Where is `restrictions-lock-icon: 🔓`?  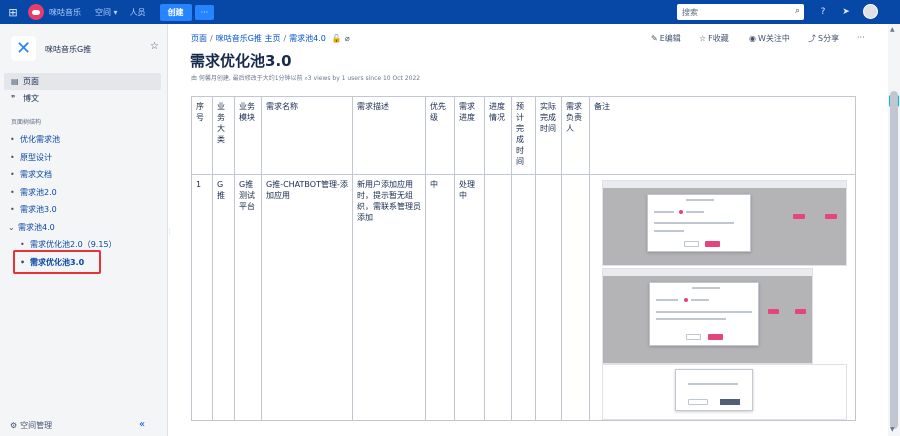 restrictions-lock-icon: 🔓 is located at coordinates (337, 38).